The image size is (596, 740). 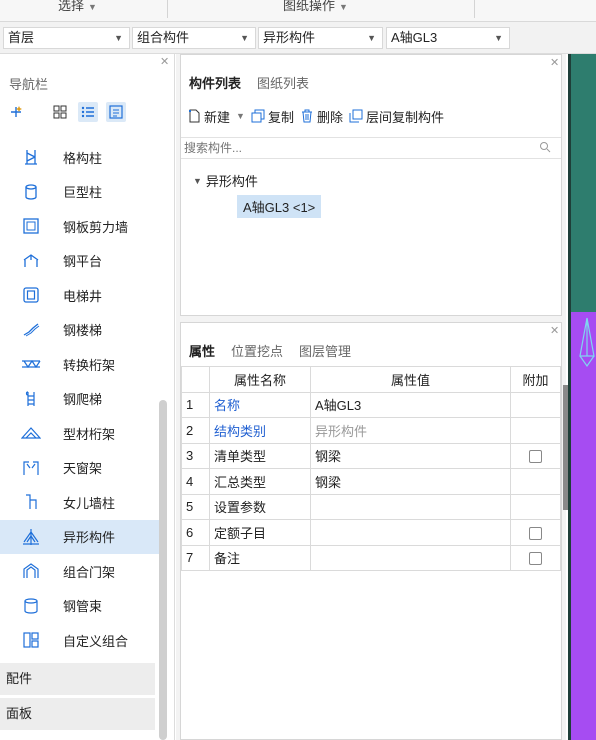 I want to click on table-header-row: 属性名称 属性值 附加, so click(x=371, y=379).